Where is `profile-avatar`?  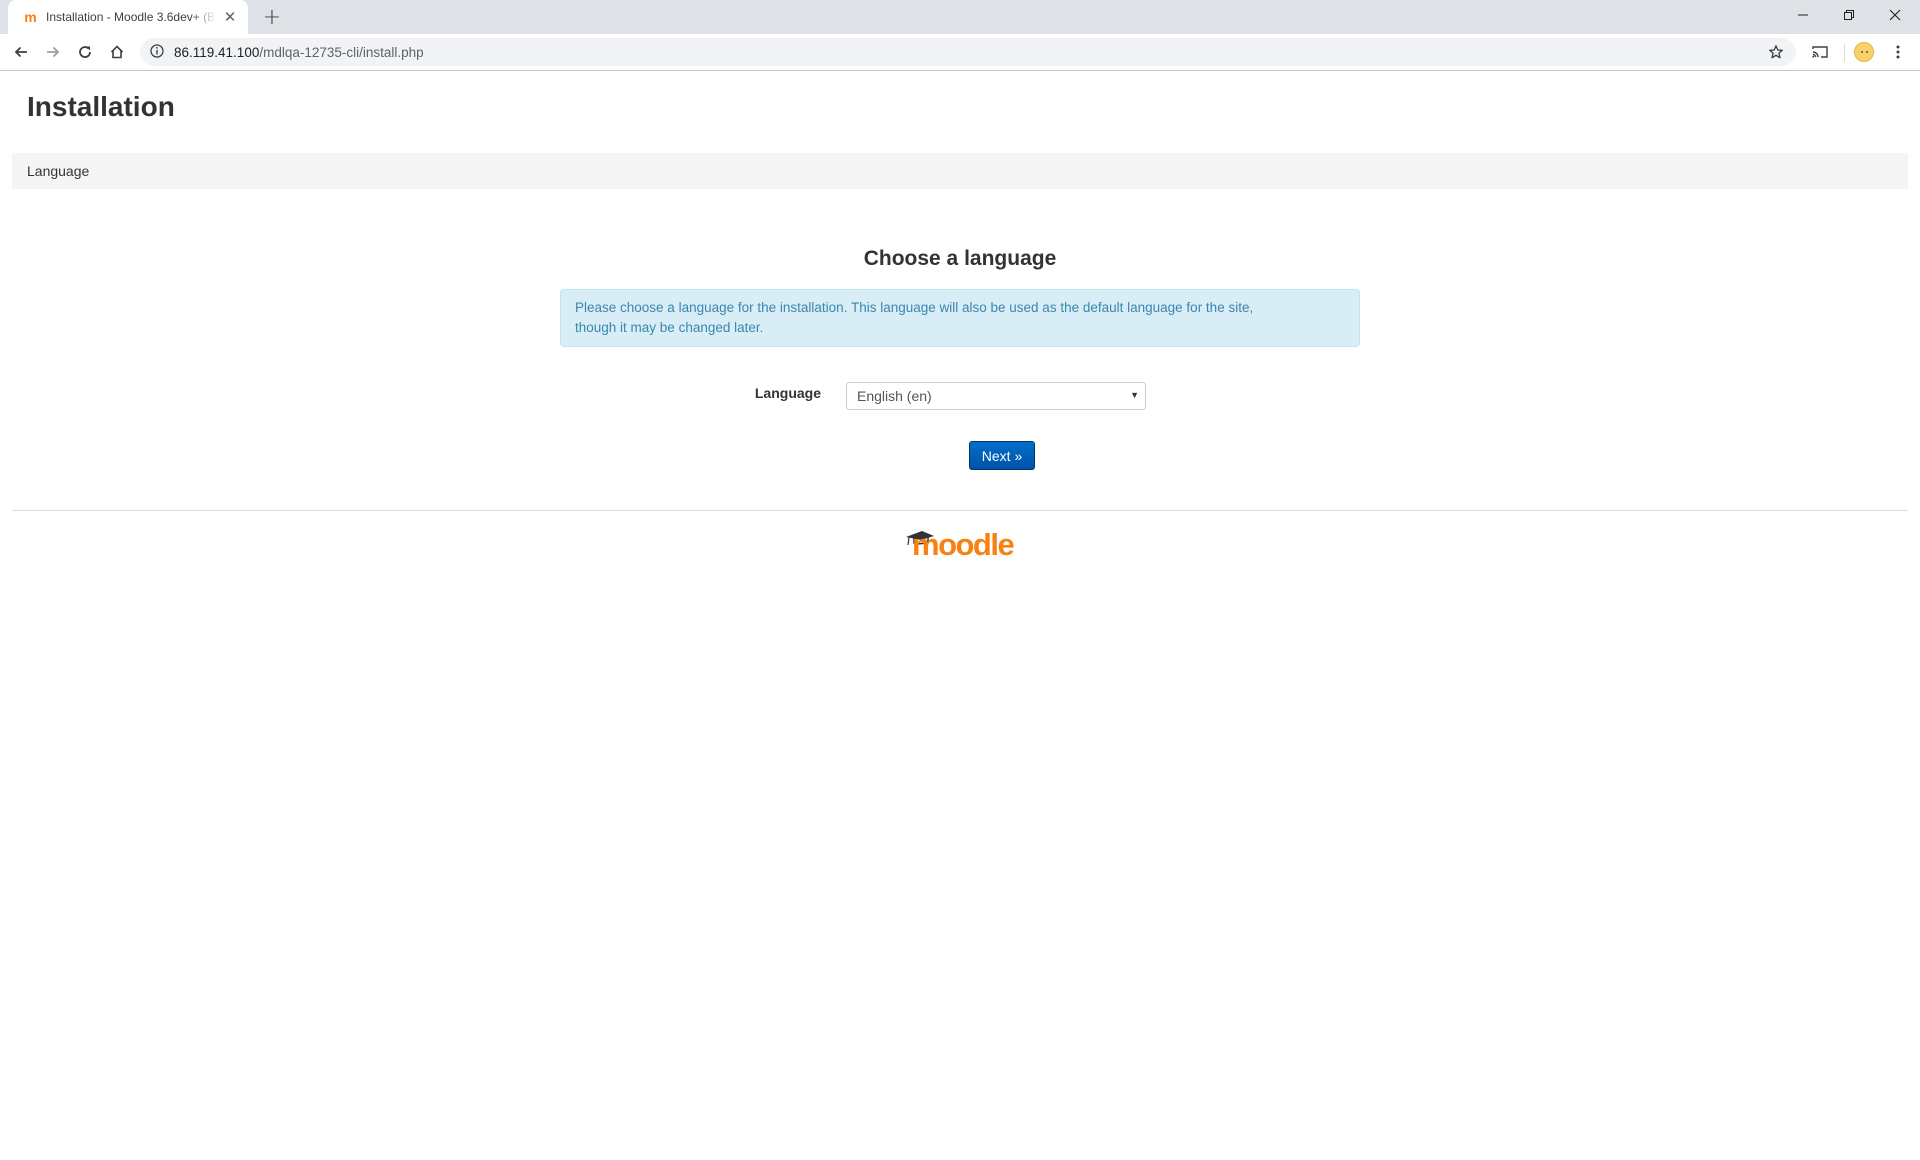
profile-avatar is located at coordinates (1864, 52).